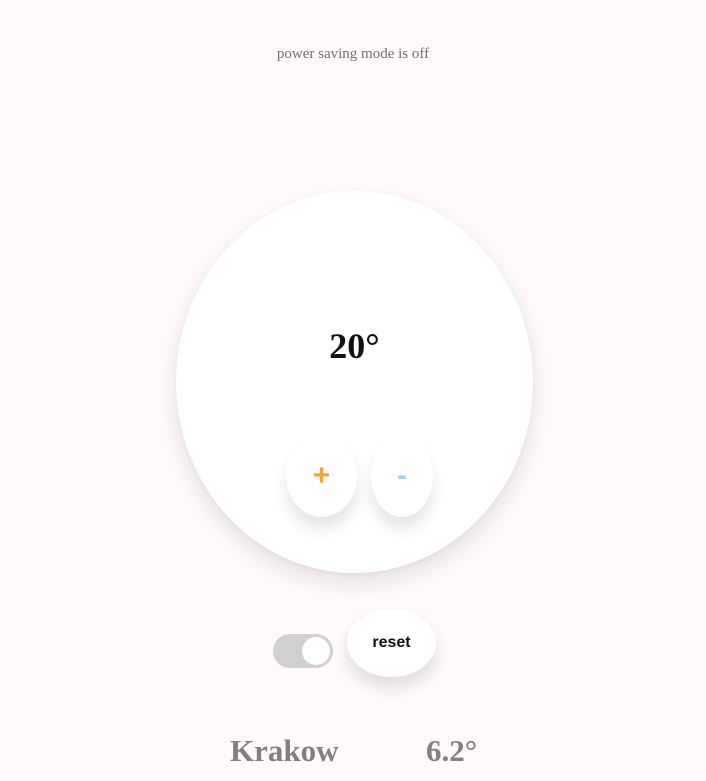 This screenshot has width=706, height=781. I want to click on reset-button: reset, so click(391, 643).